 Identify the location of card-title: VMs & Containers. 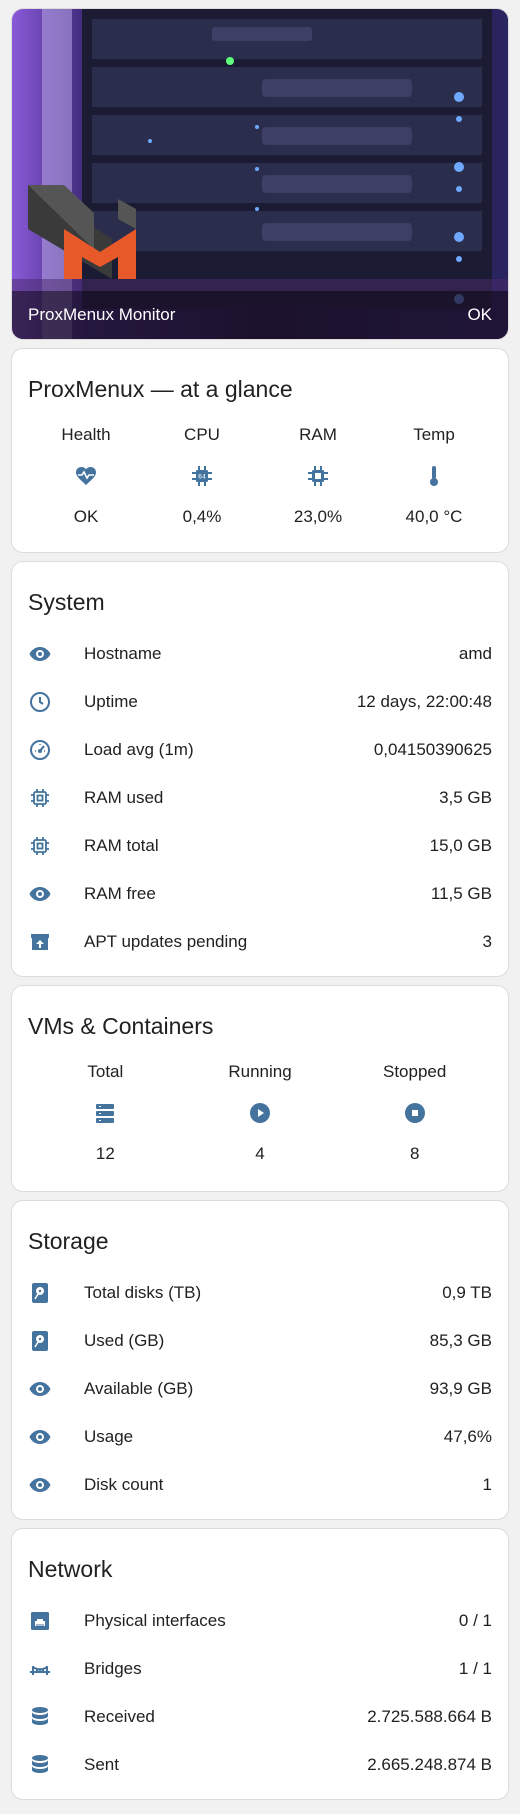
(121, 1026).